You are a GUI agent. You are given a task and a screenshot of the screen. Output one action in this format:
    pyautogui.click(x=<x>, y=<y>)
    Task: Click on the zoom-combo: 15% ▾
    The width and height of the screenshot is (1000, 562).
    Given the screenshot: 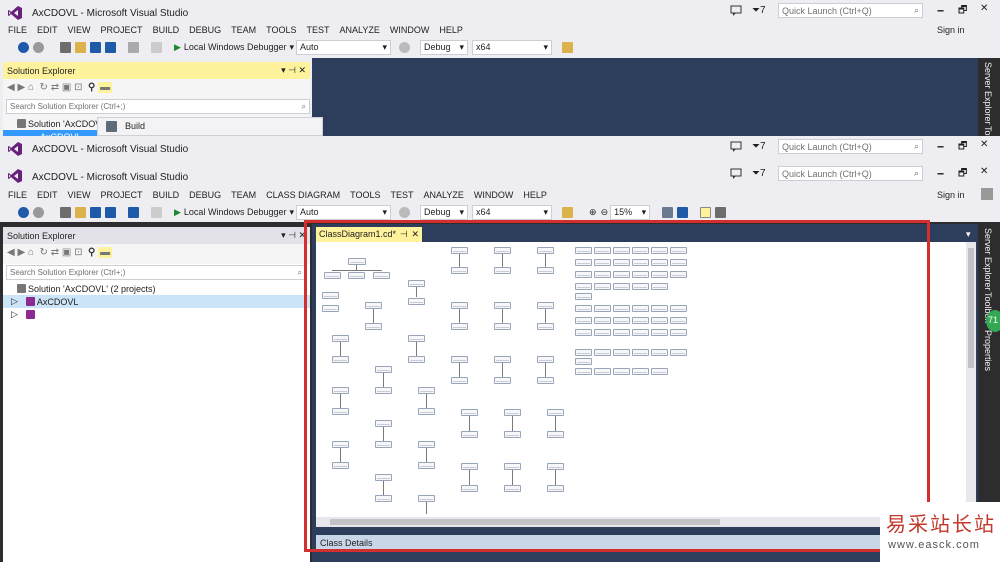 What is the action you would take?
    pyautogui.click(x=630, y=212)
    